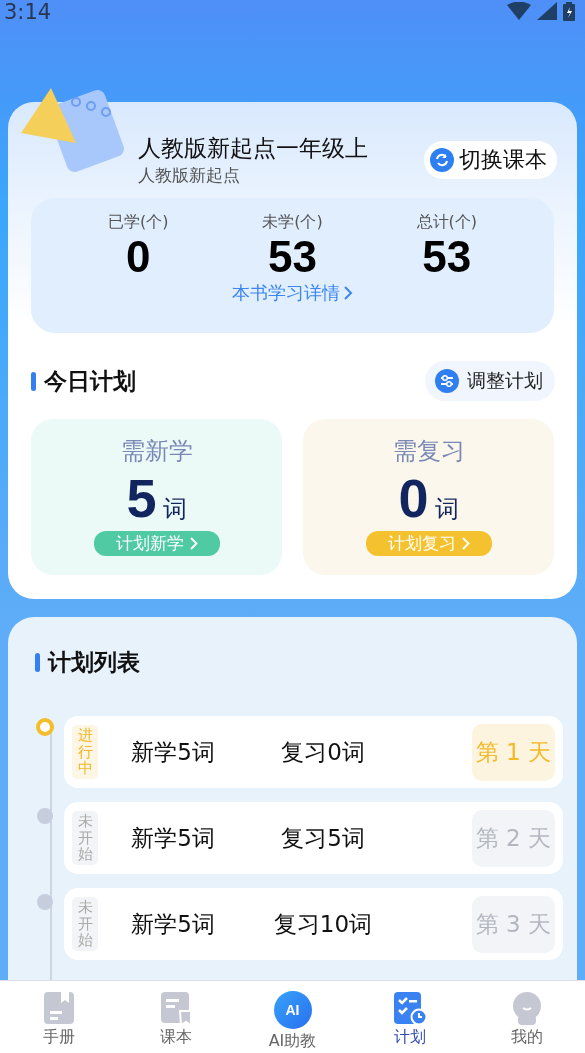 The height and width of the screenshot is (1053, 585). Describe the element at coordinates (447, 381) in the screenshot. I see `sliders-icon` at that location.